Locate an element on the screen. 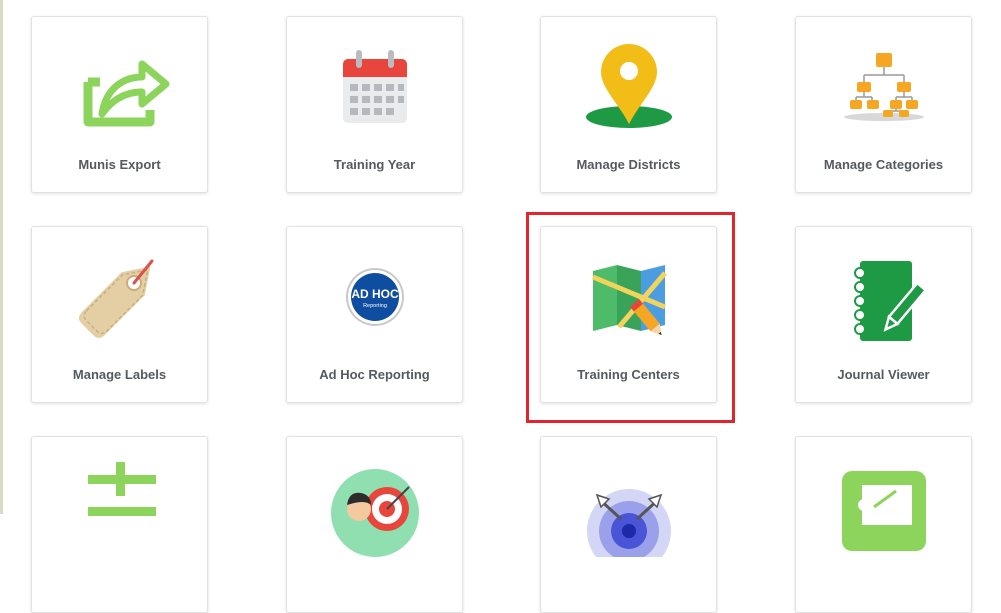  target-arrows-icon is located at coordinates (628, 507).